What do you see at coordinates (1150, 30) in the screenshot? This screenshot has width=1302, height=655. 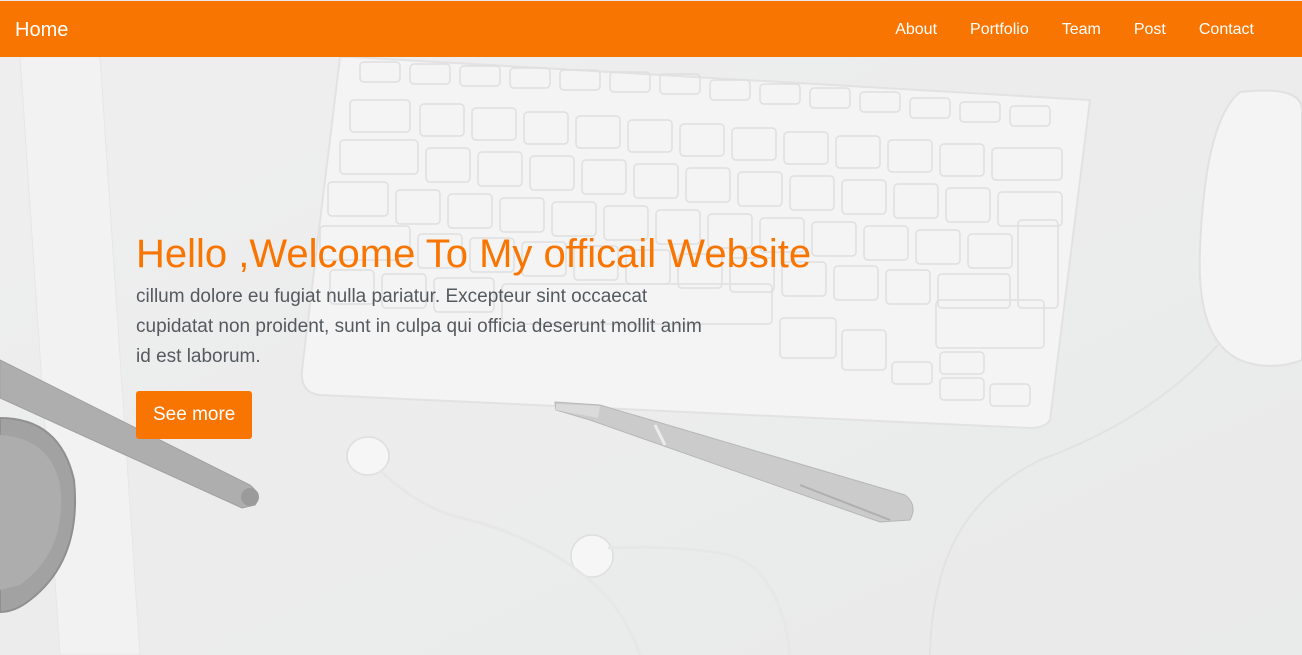 I see `nav-link-post: Post` at bounding box center [1150, 30].